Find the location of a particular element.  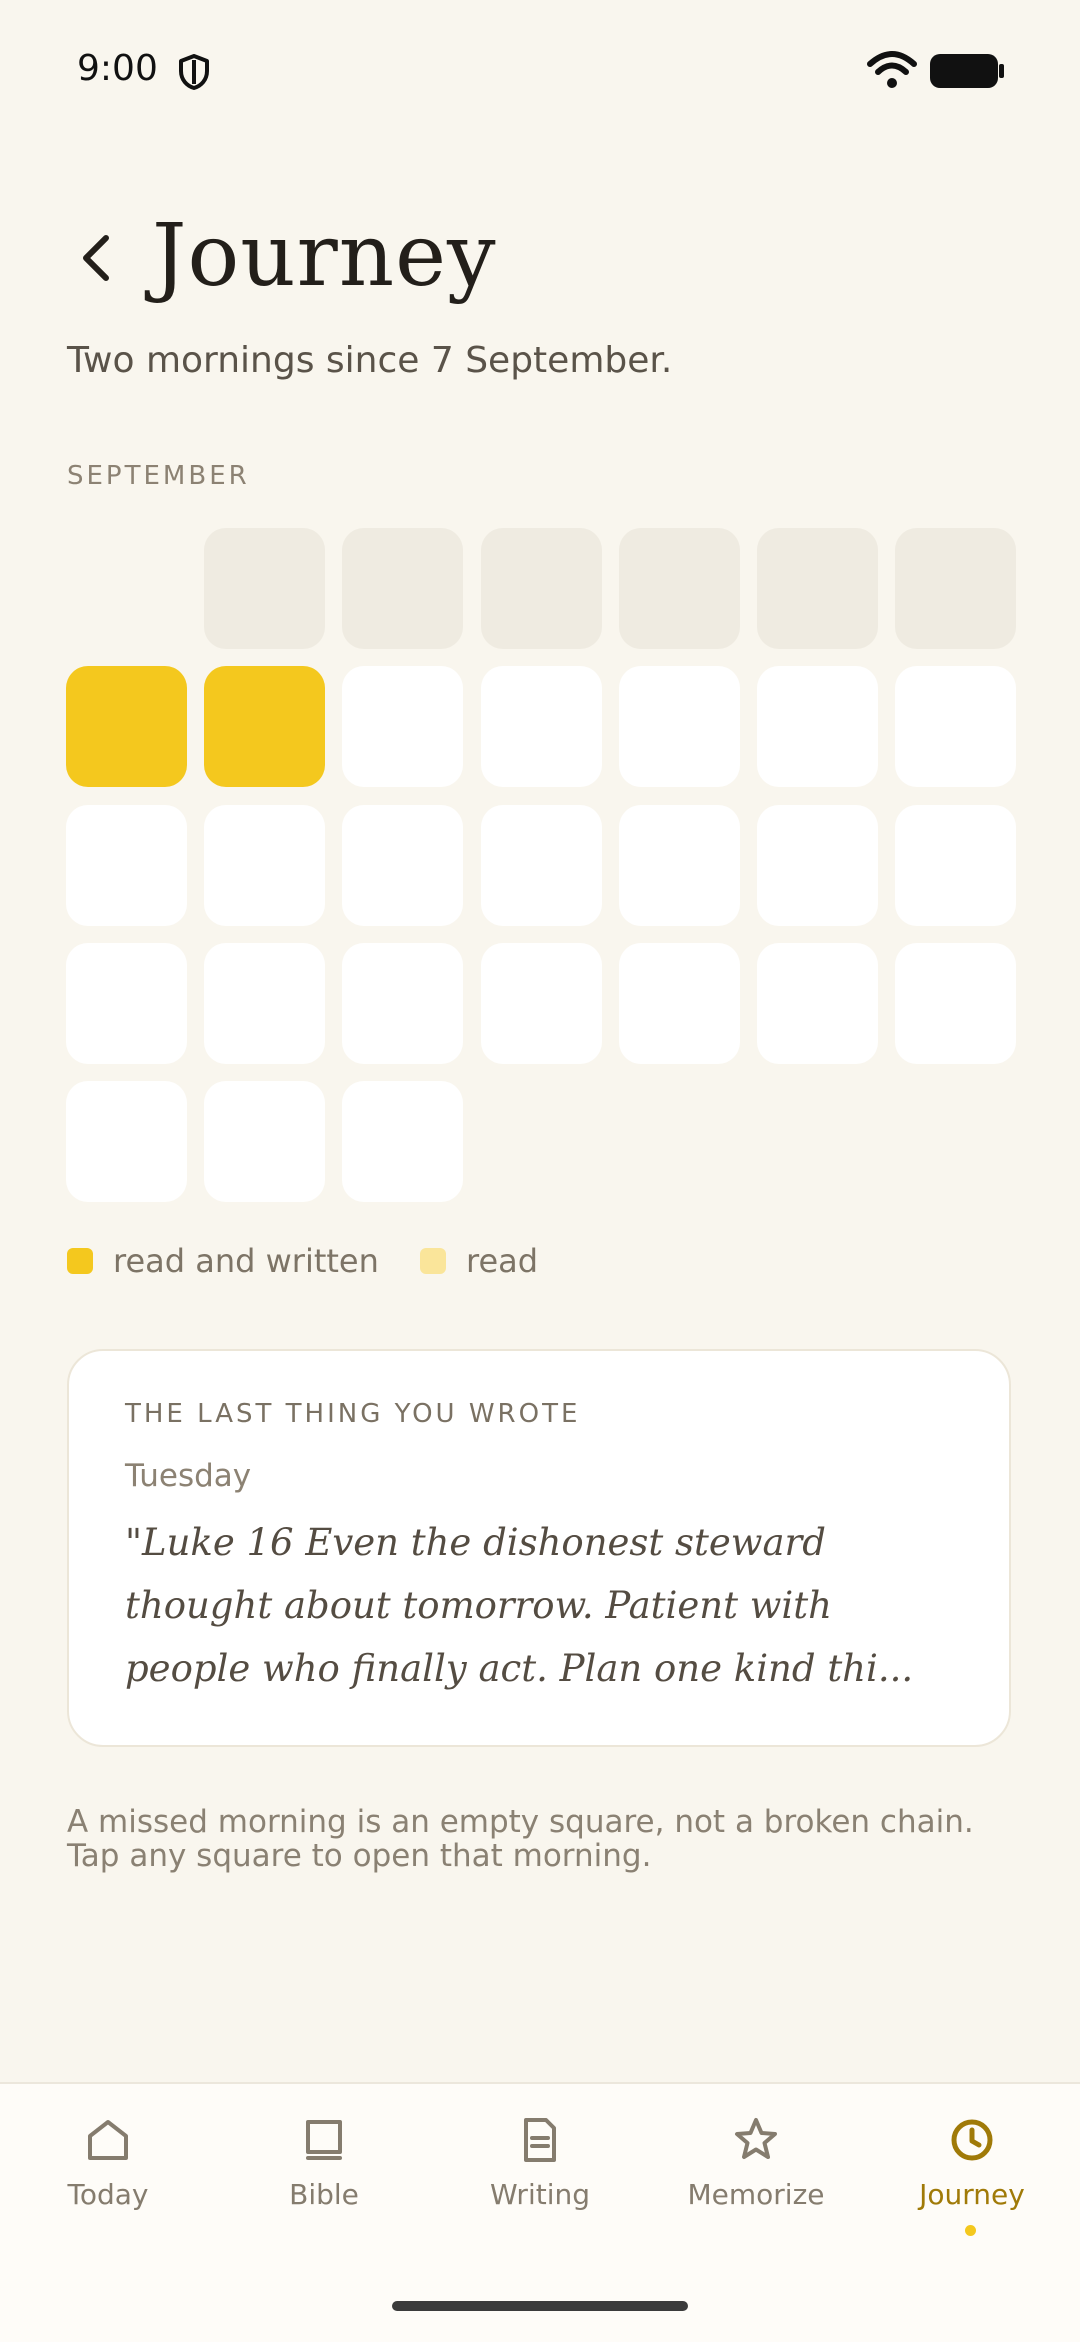

status-time: 9:00 is located at coordinates (117, 68).